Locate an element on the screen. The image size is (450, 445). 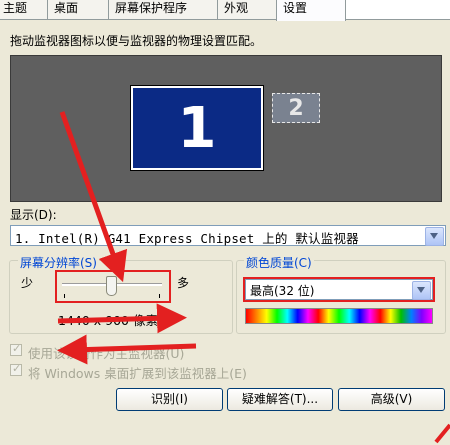
resolution-slider-thumb is located at coordinates (111, 286).